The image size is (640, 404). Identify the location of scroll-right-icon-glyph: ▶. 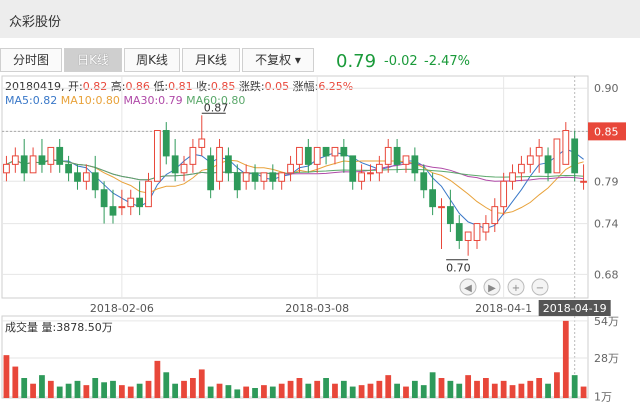
(492, 288).